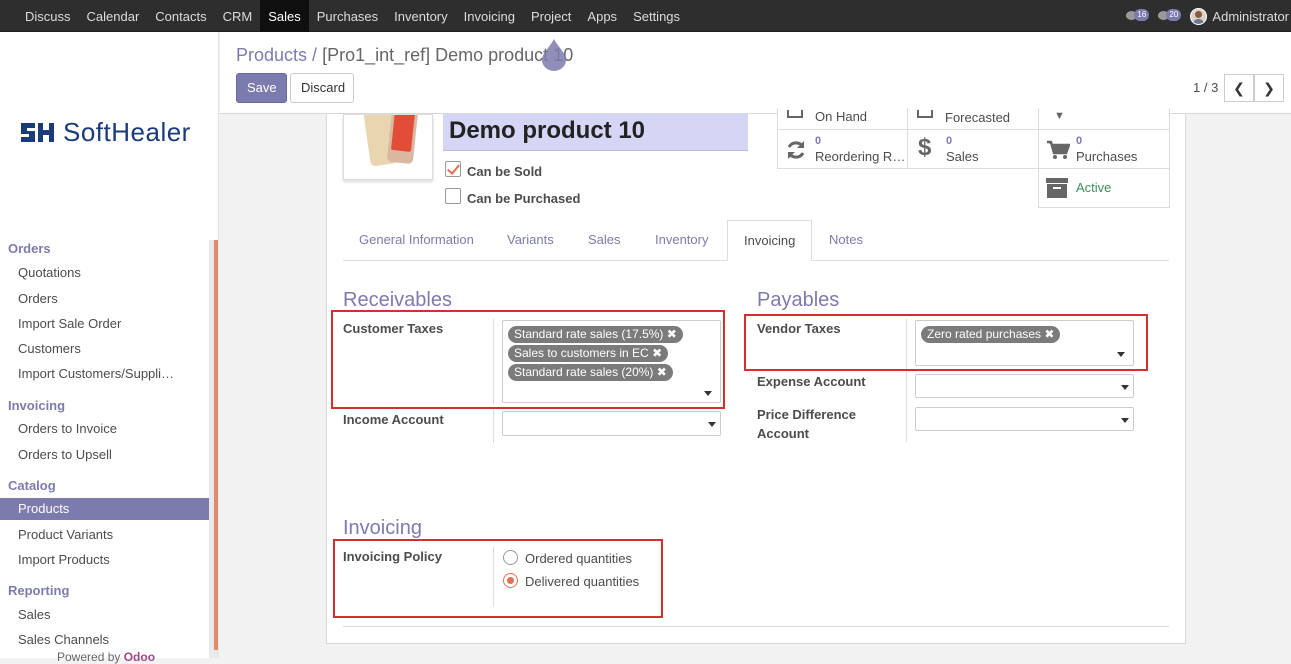  What do you see at coordinates (104, 299) in the screenshot?
I see `sidebar-item-orders: Orders` at bounding box center [104, 299].